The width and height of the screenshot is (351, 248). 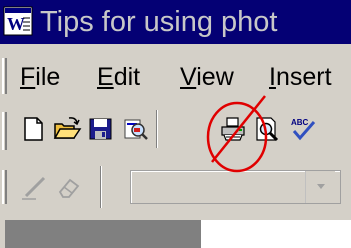 What do you see at coordinates (272, 77) in the screenshot?
I see `menu-insert-mnemonic: I` at bounding box center [272, 77].